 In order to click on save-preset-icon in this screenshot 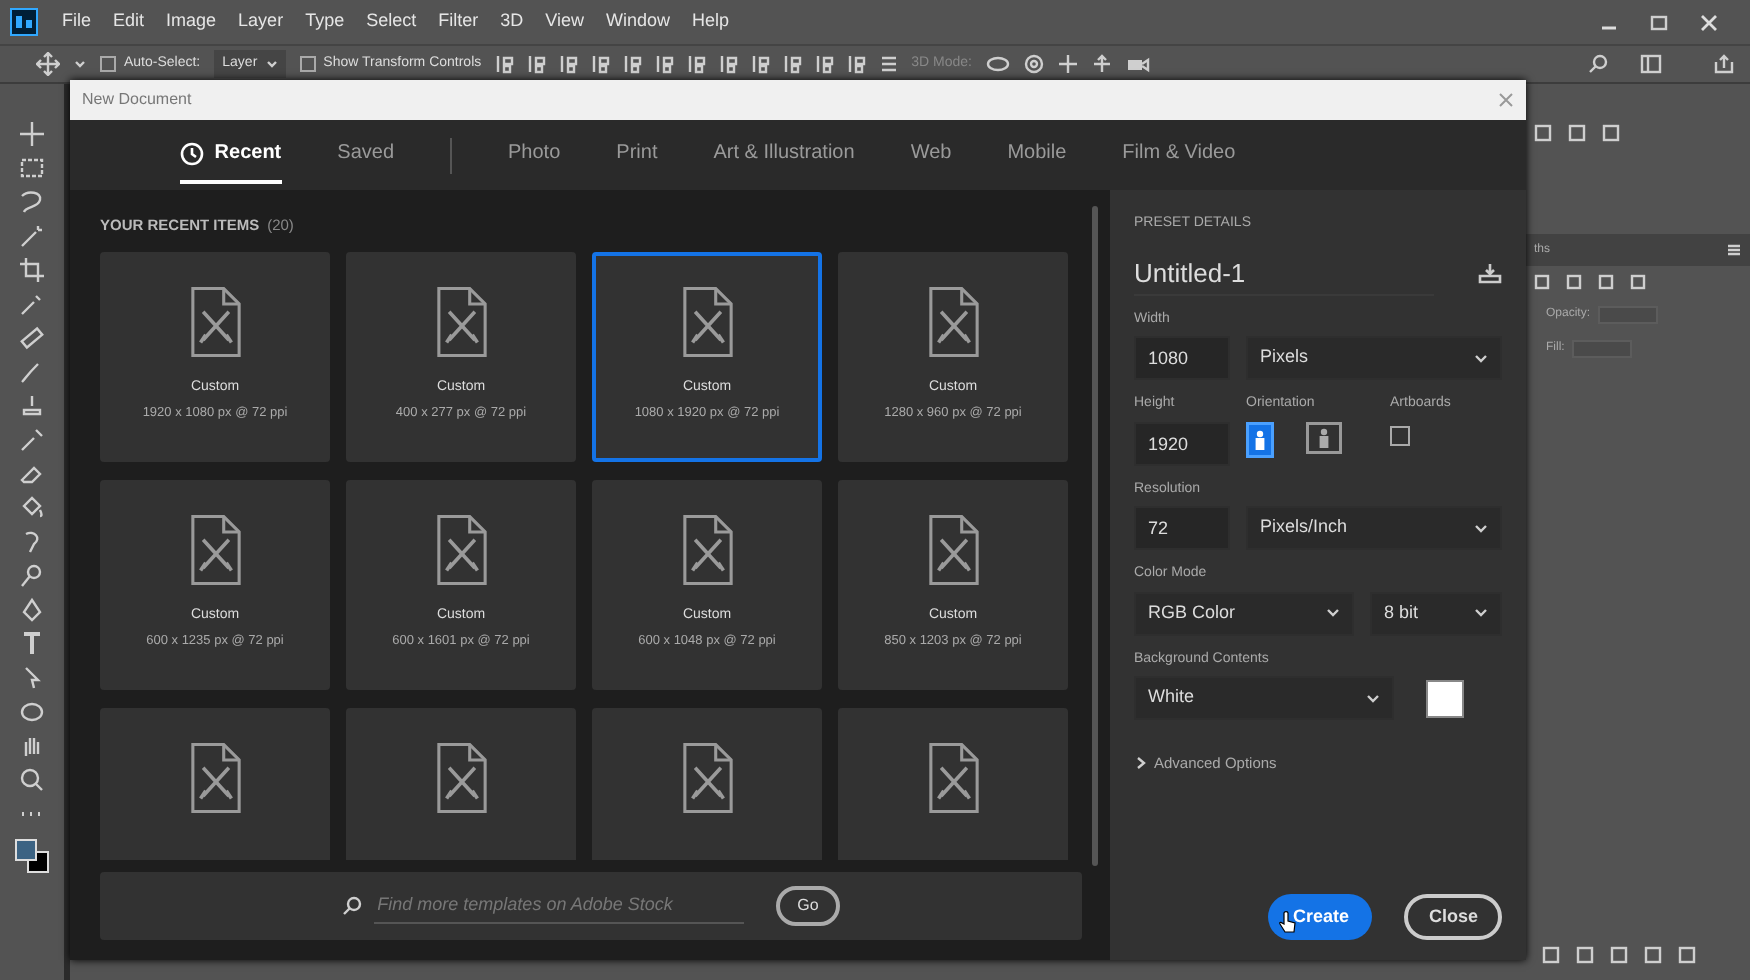, I will do `click(1490, 273)`.